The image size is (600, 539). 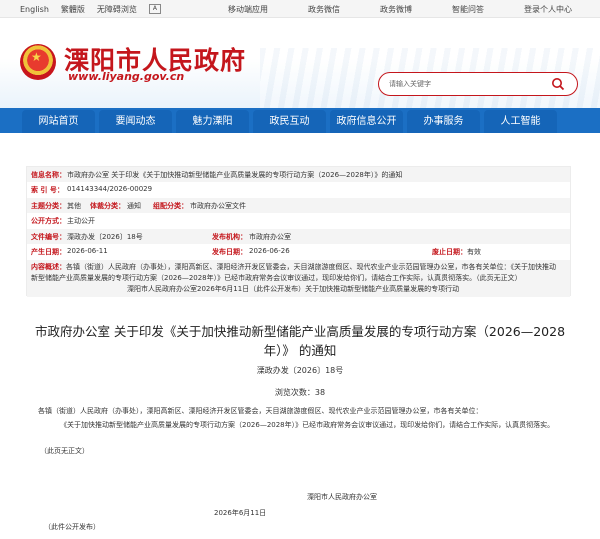 I want to click on meta-label: 内容概述：, so click(x=48, y=267).